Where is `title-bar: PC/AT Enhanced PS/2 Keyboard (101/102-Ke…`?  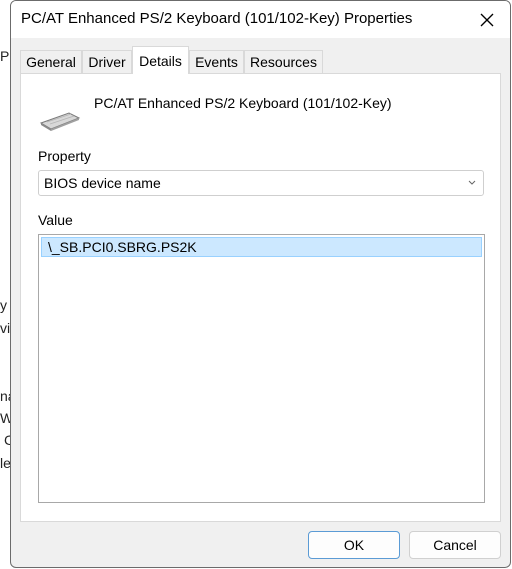 title-bar: PC/AT Enhanced PS/2 Keyboard (101/102-Ke… is located at coordinates (260, 19).